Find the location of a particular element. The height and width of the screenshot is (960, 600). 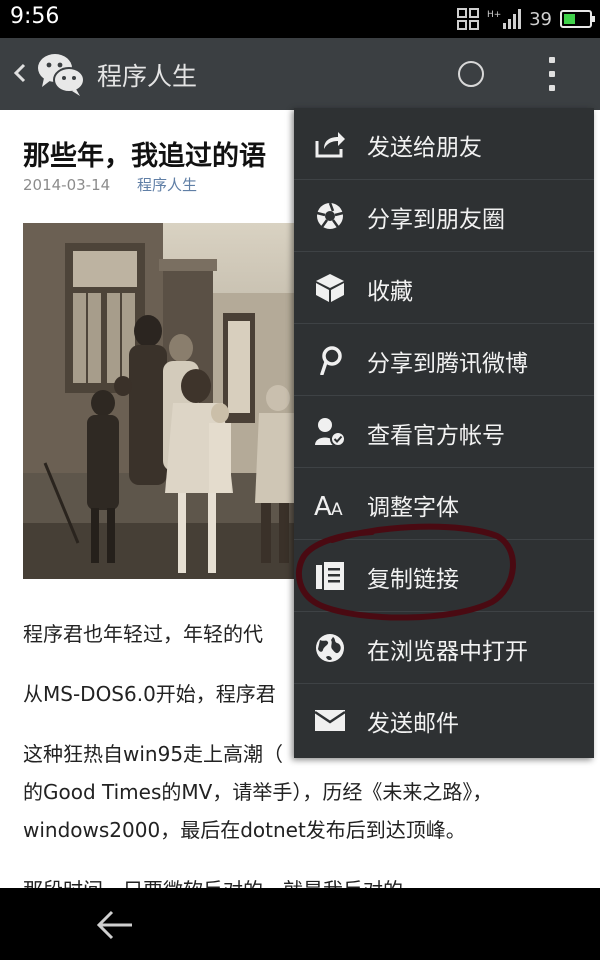

nav-back-arrow-icon is located at coordinates (114, 925).